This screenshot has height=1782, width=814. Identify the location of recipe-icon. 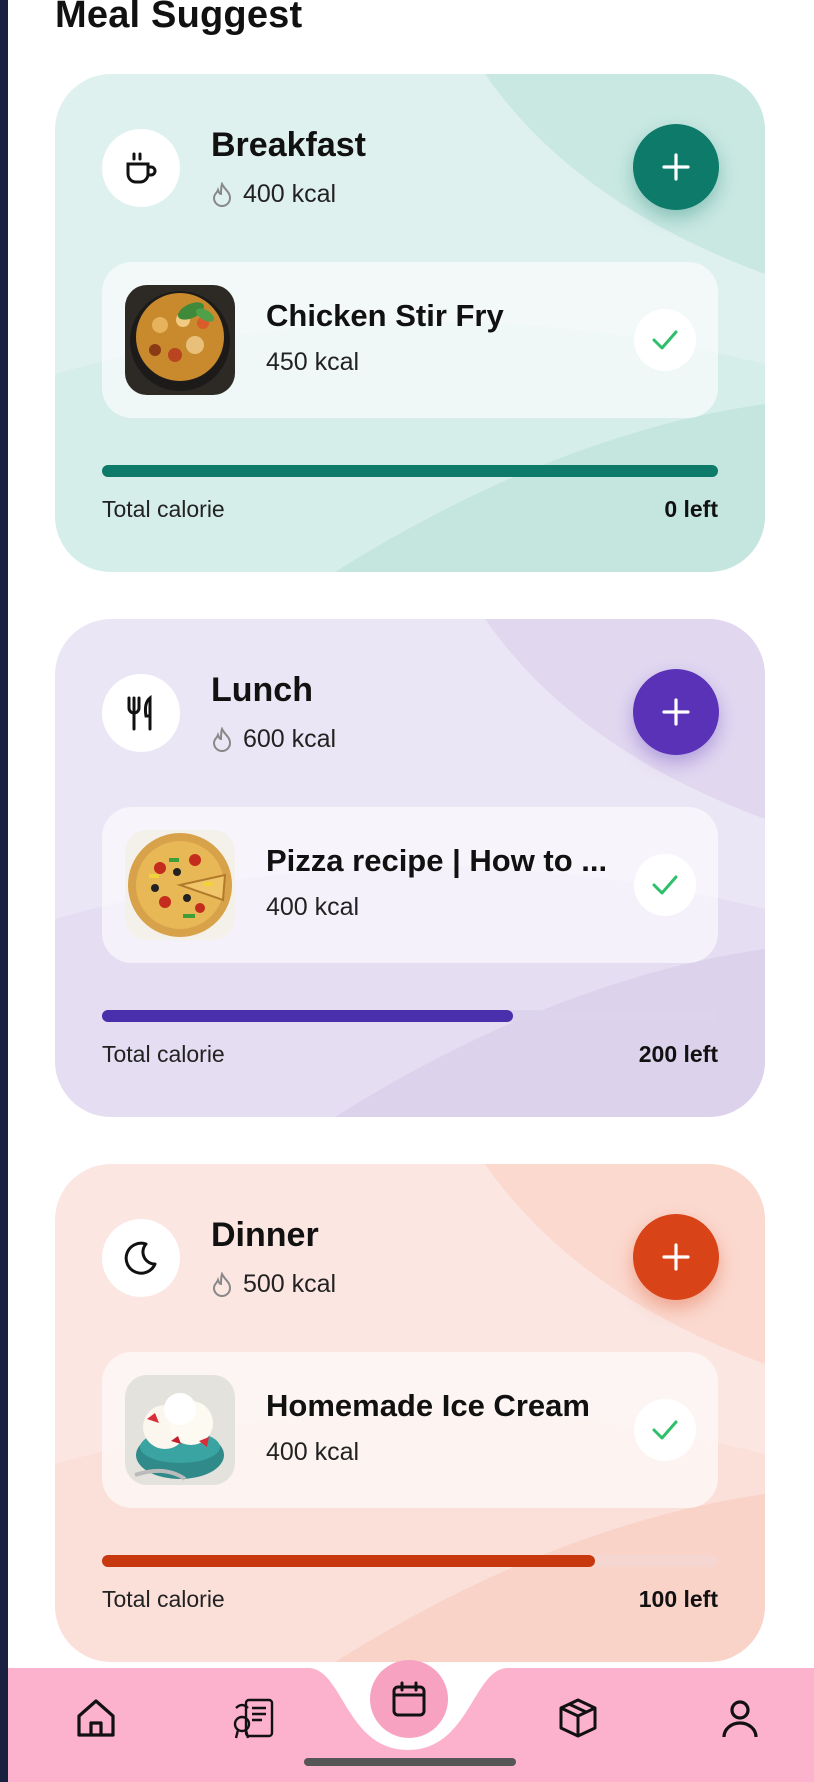
(254, 1718).